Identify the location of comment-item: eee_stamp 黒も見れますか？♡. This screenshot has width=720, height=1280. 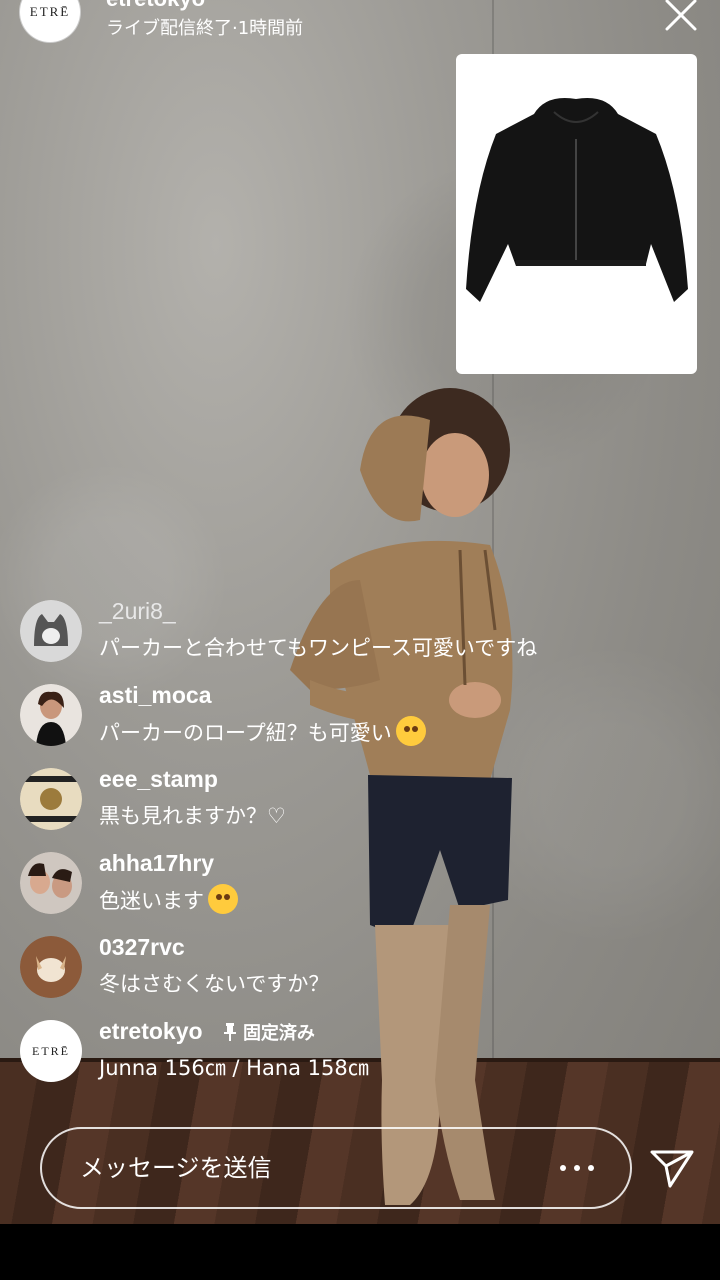
(360, 808).